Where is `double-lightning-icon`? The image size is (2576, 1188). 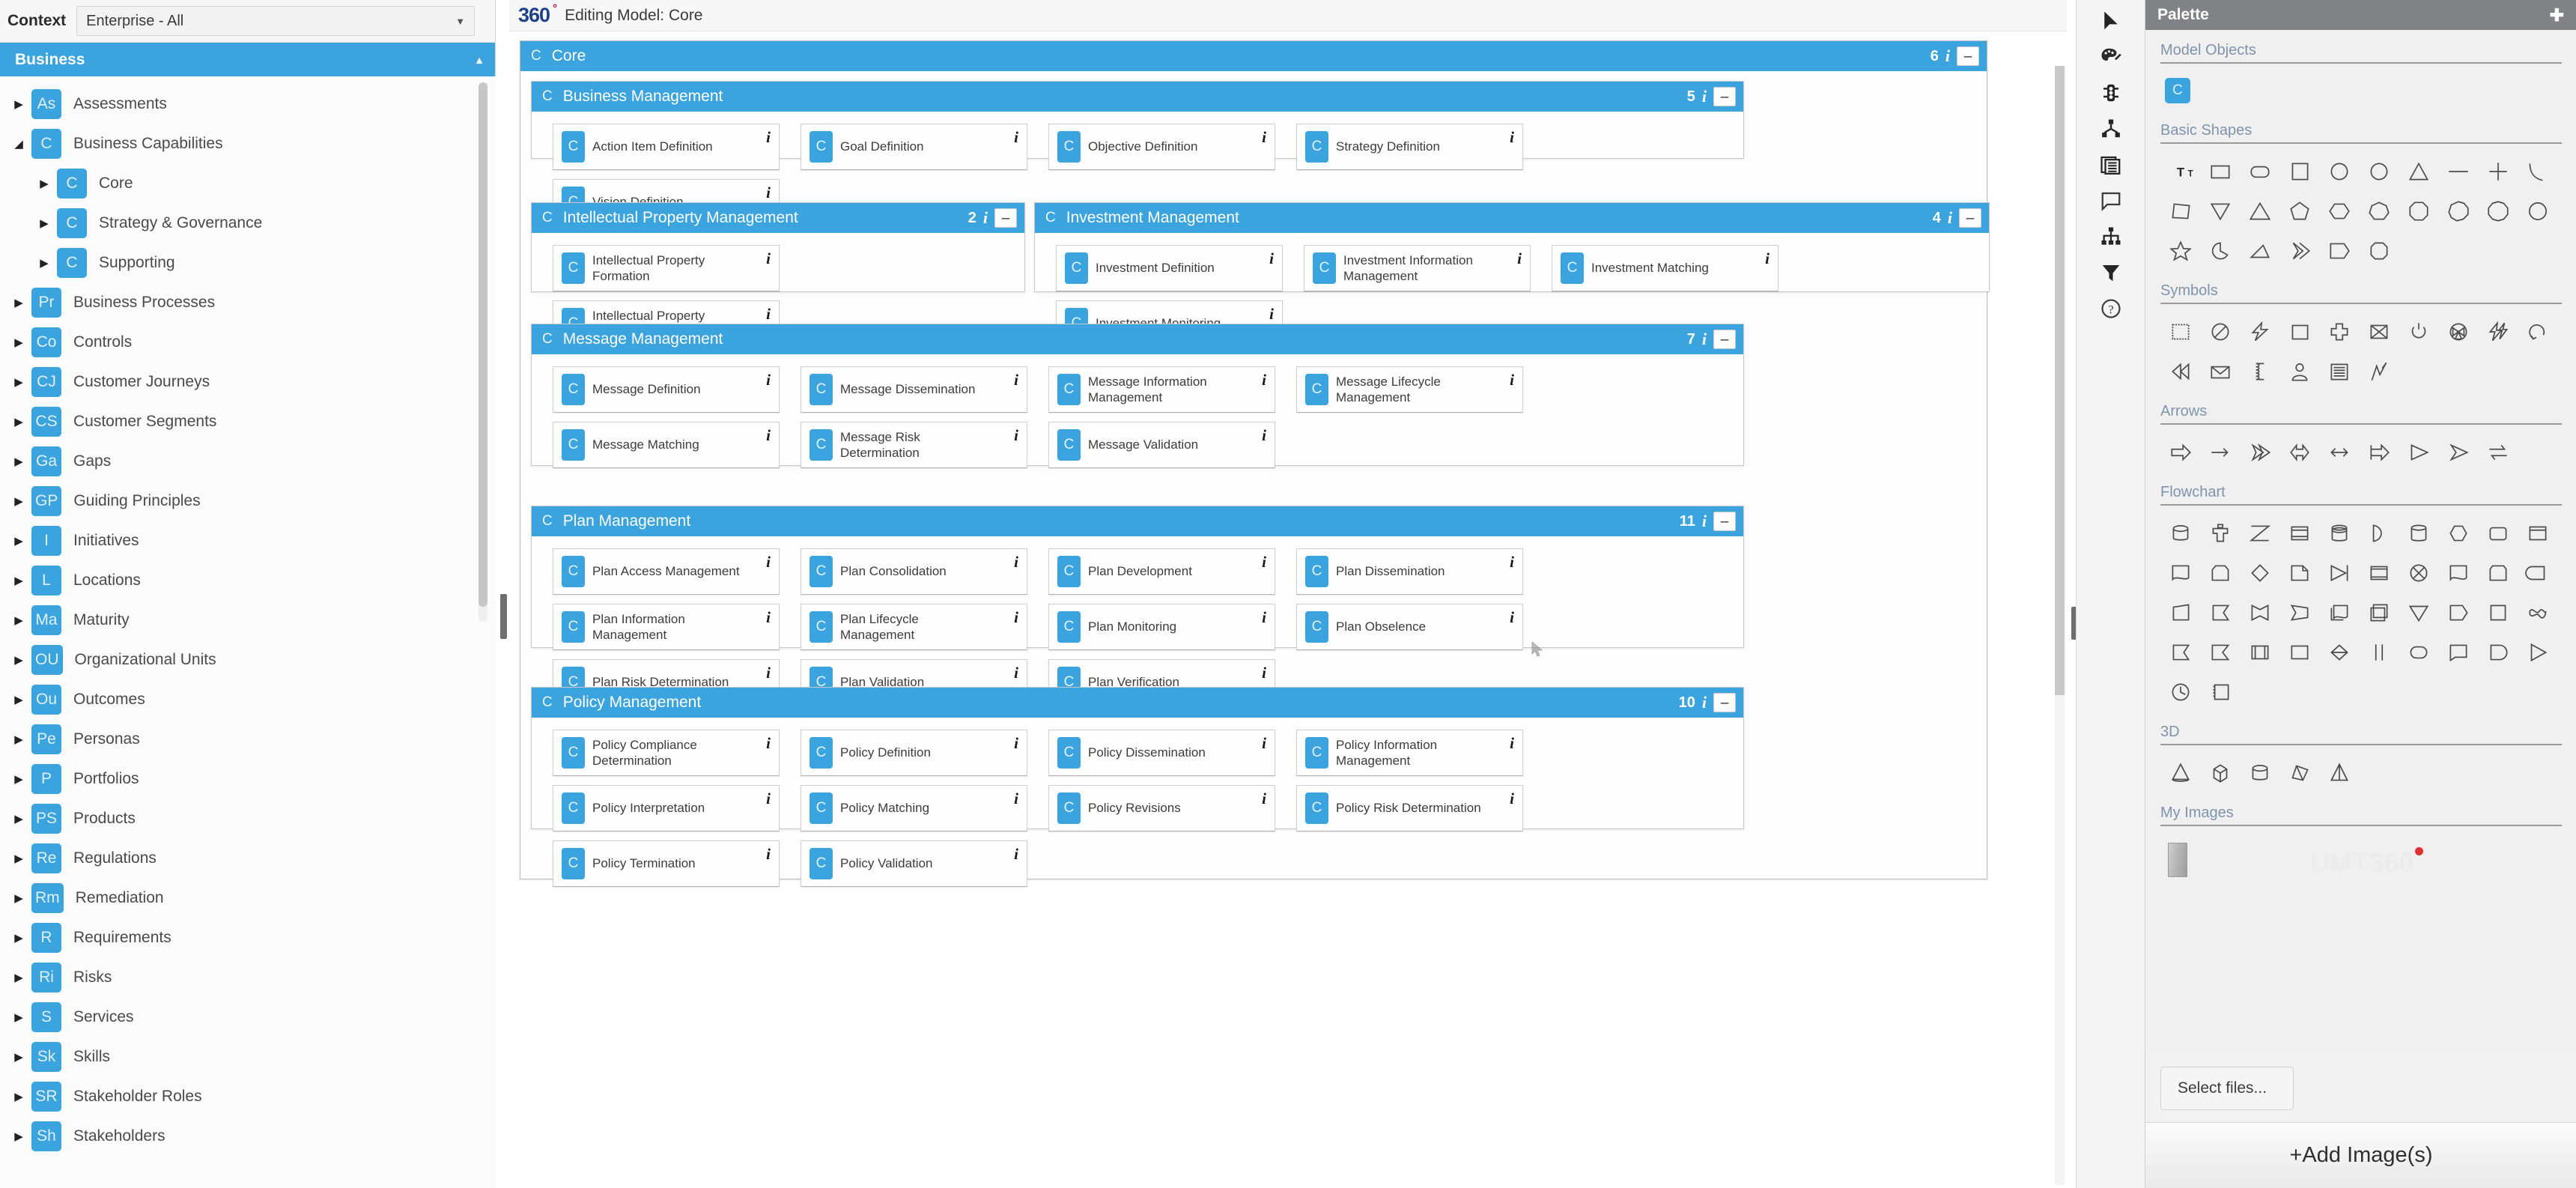
double-lightning-icon is located at coordinates (2498, 331).